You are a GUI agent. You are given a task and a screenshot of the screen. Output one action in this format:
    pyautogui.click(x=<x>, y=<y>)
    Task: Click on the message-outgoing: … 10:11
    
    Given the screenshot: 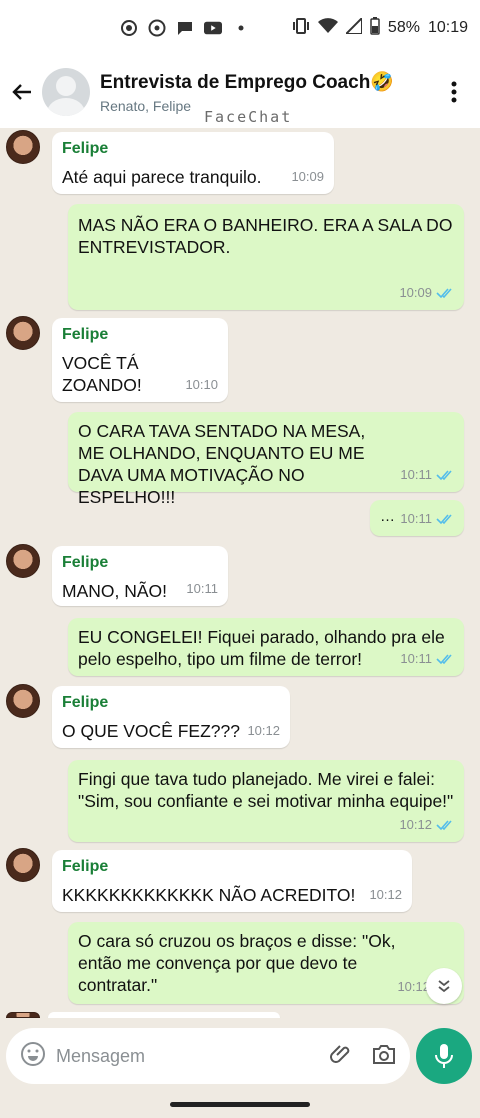 What is the action you would take?
    pyautogui.click(x=417, y=518)
    